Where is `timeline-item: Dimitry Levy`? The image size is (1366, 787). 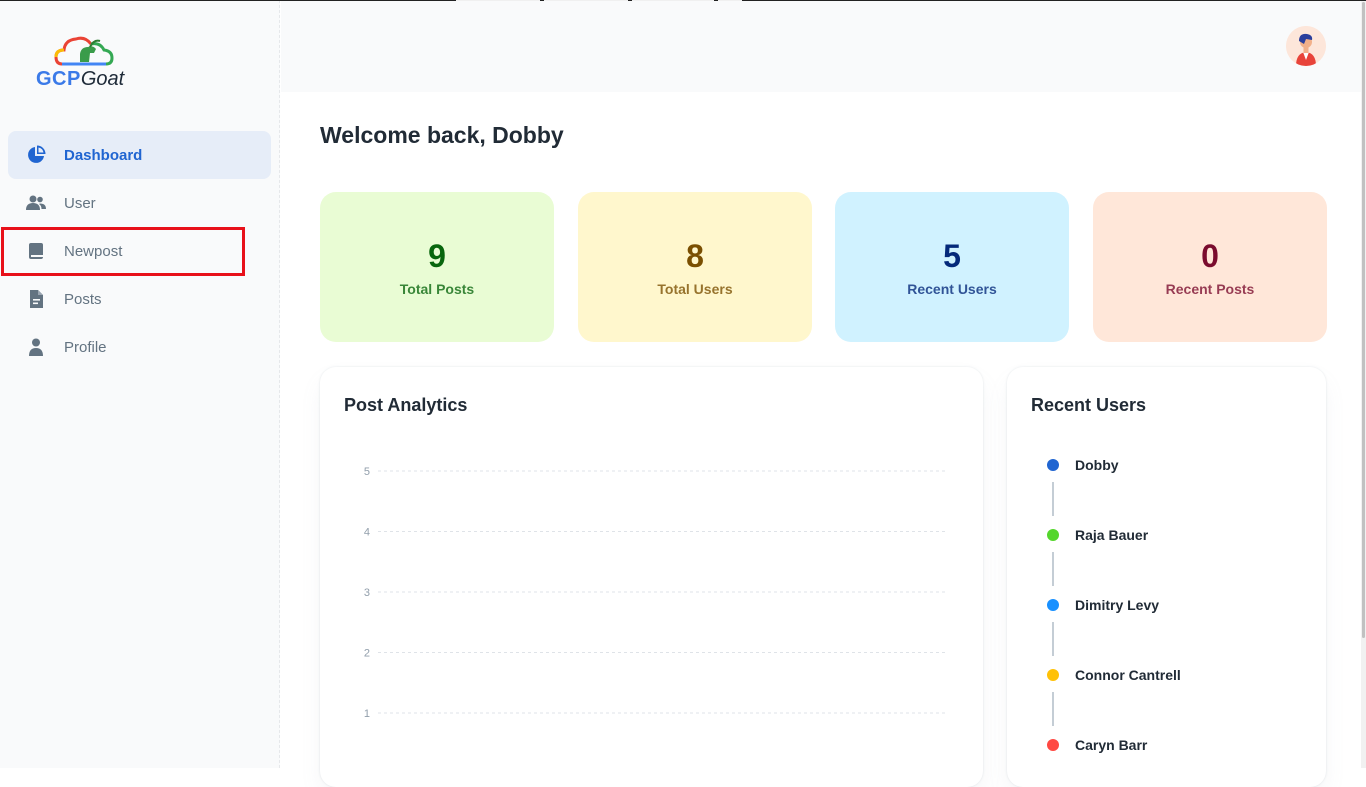
timeline-item: Dimitry Levy is located at coordinates (1103, 605).